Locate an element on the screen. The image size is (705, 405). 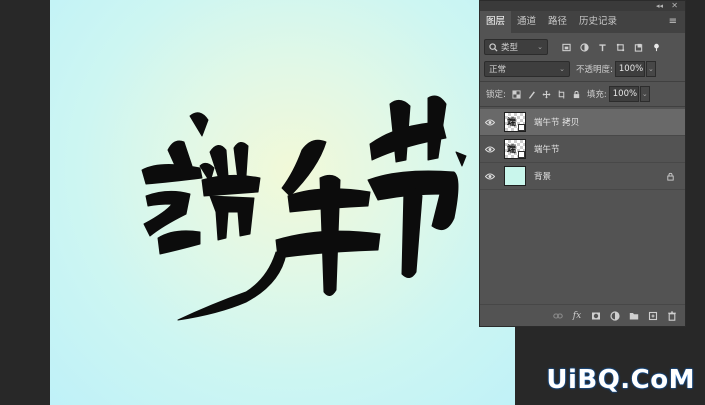
filter-type-select: 类型 ⌄ is located at coordinates (516, 47).